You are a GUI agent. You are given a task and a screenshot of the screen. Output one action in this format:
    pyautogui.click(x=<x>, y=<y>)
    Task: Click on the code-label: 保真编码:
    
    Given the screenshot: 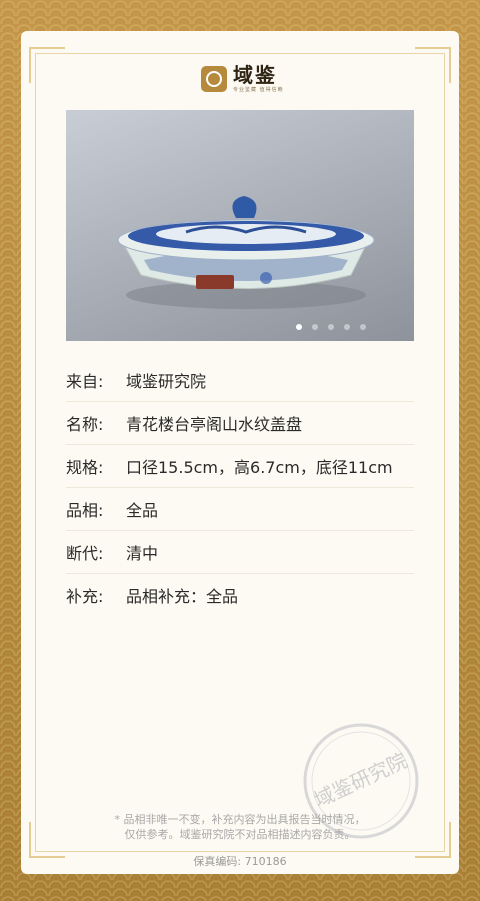 What is the action you would take?
    pyautogui.click(x=217, y=861)
    